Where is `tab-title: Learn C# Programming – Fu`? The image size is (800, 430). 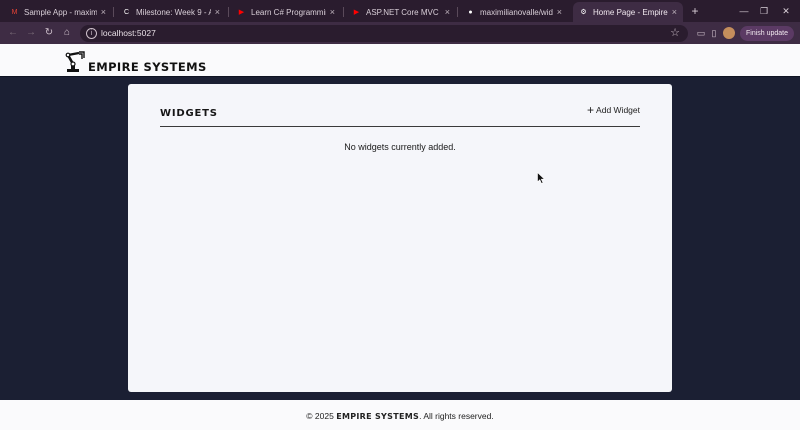
tab-title: Learn C# Programming – Fu is located at coordinates (288, 12).